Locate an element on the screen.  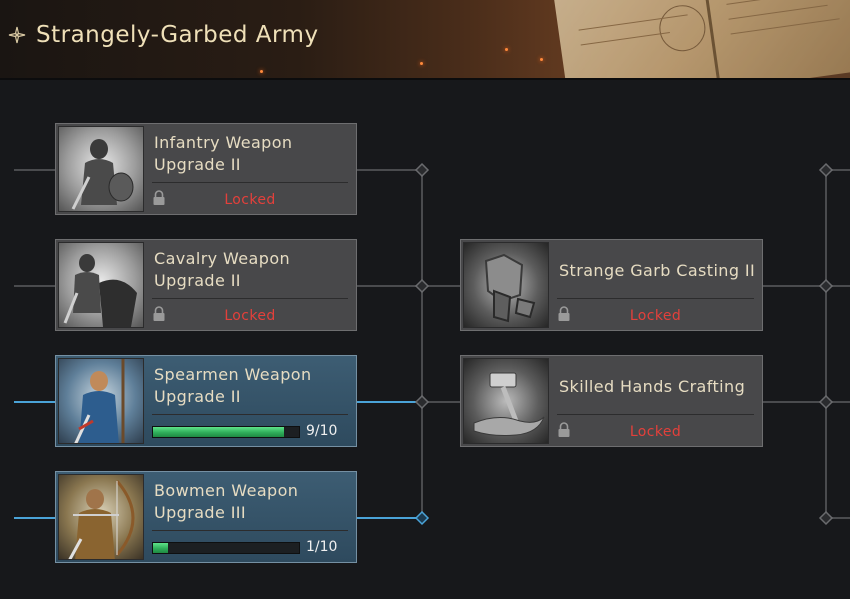
progress-text: 1/10 is located at coordinates (322, 547).